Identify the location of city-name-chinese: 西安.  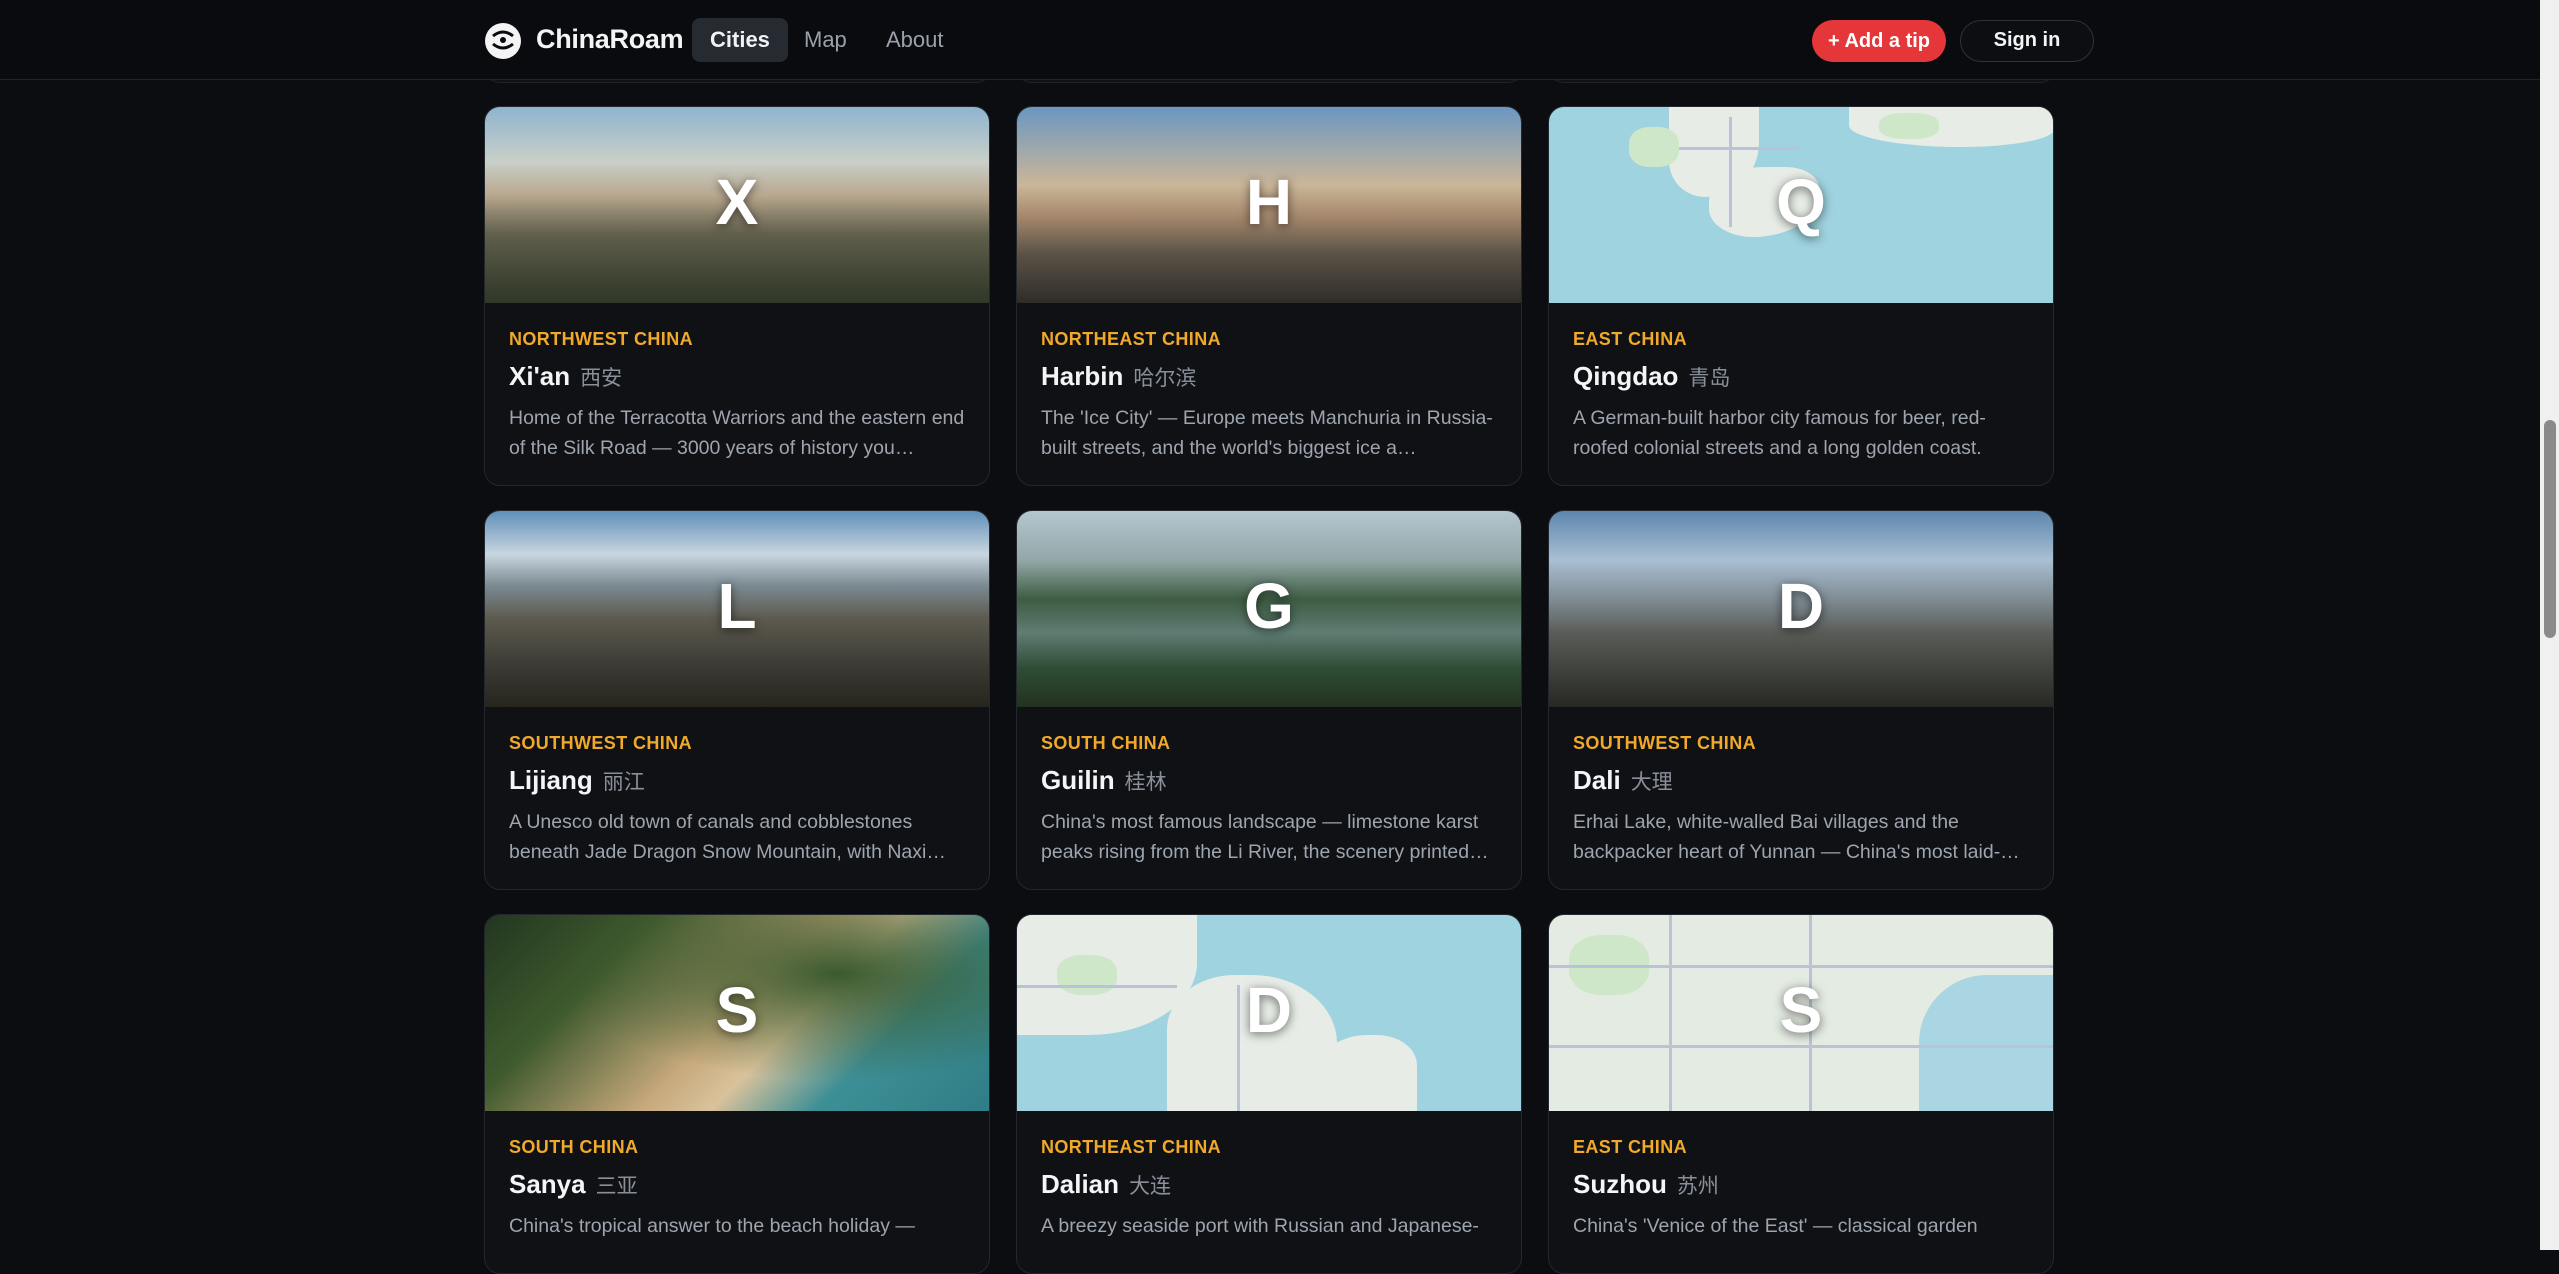
(601, 378).